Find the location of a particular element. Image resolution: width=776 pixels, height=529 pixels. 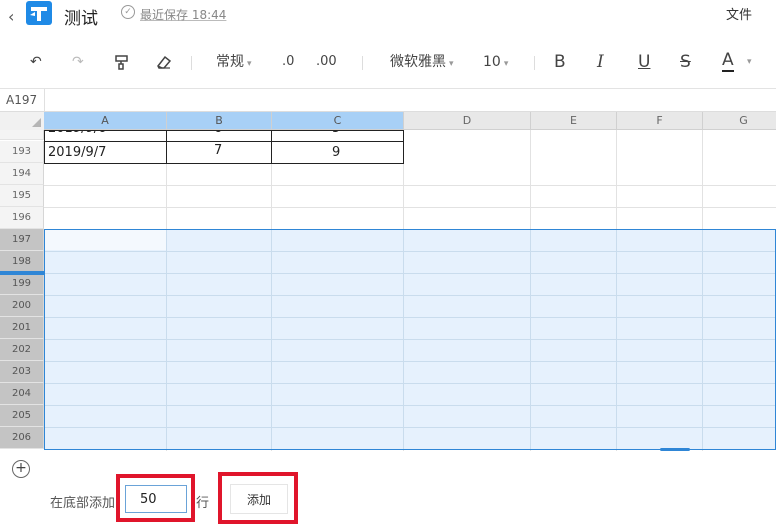

active-cell-a197 is located at coordinates (105, 240).